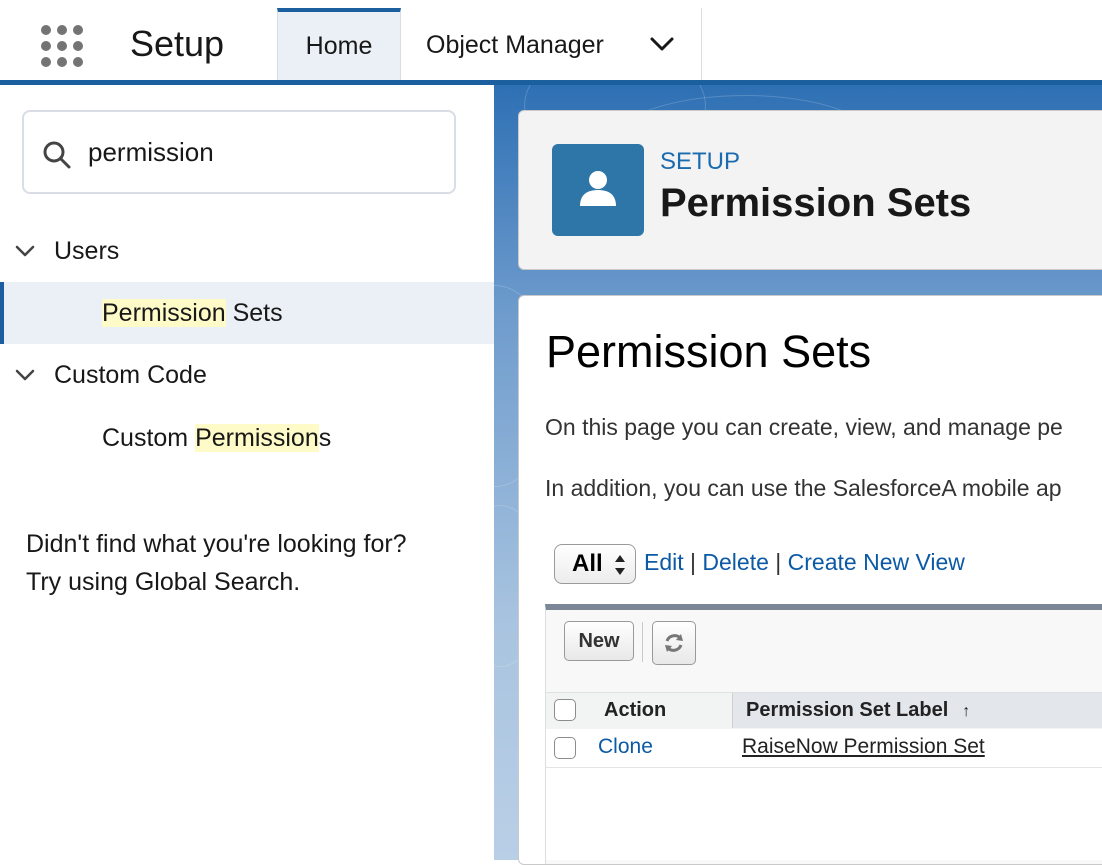 The height and width of the screenshot is (865, 1102). What do you see at coordinates (847, 710) in the screenshot?
I see `column-header-label-text: Permission Set Label` at bounding box center [847, 710].